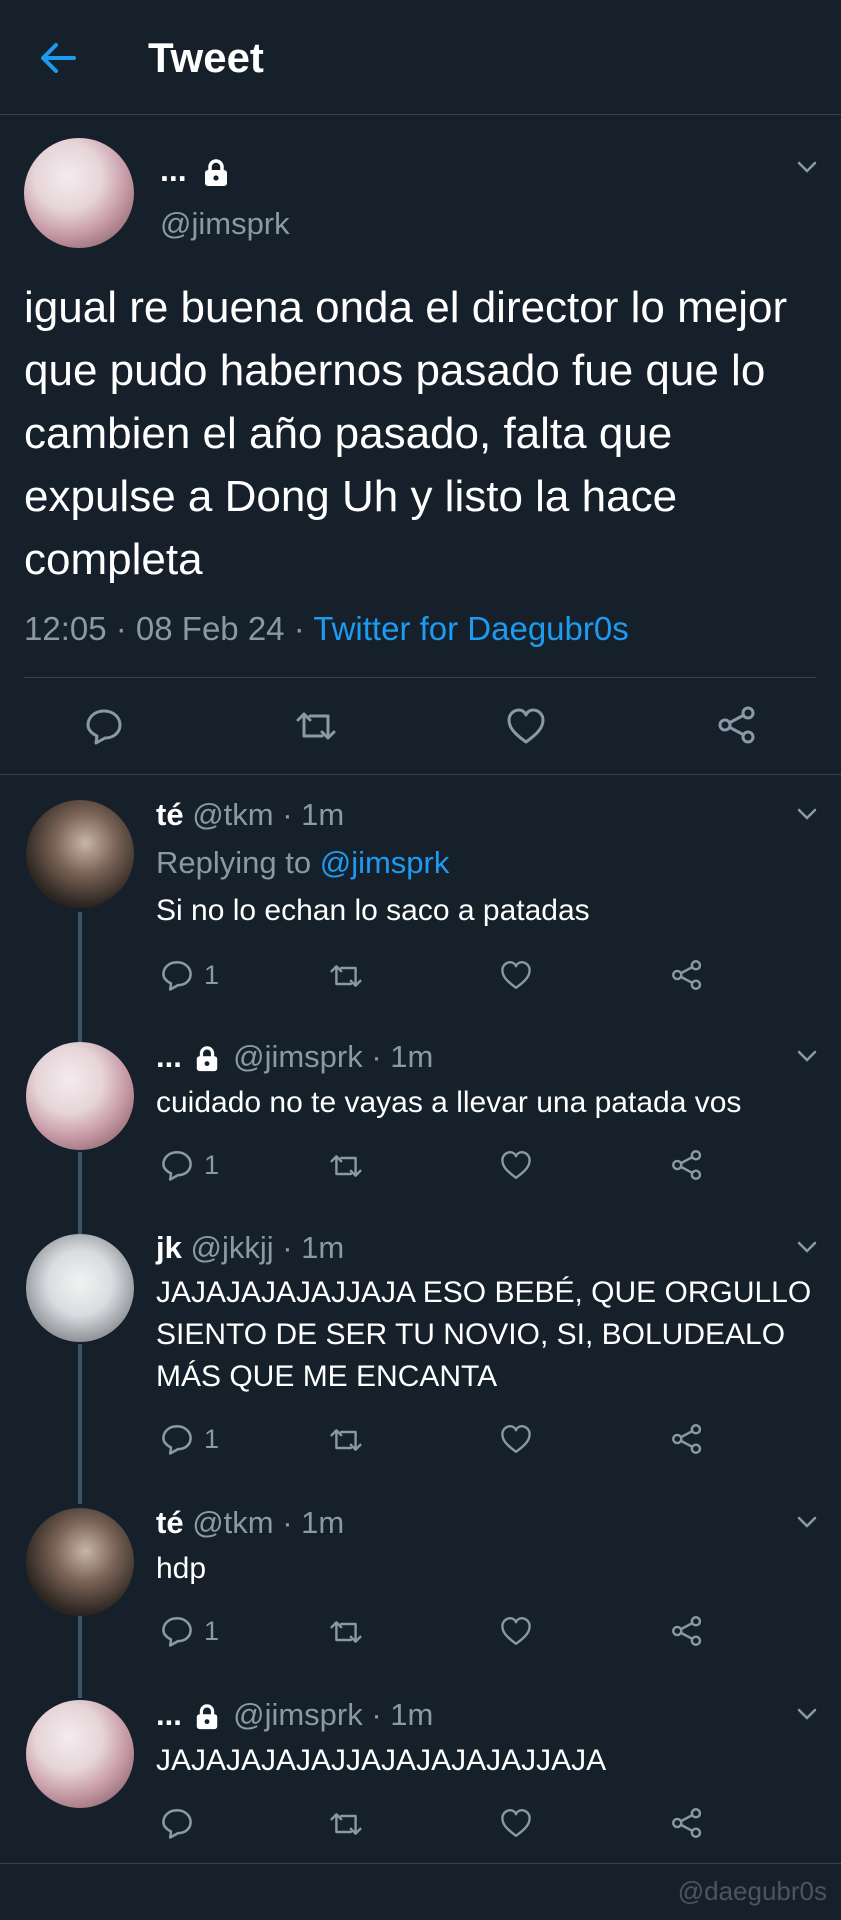 This screenshot has height=1920, width=841. I want to click on reply-header: jk @jkkjj · 1m, so click(250, 1248).